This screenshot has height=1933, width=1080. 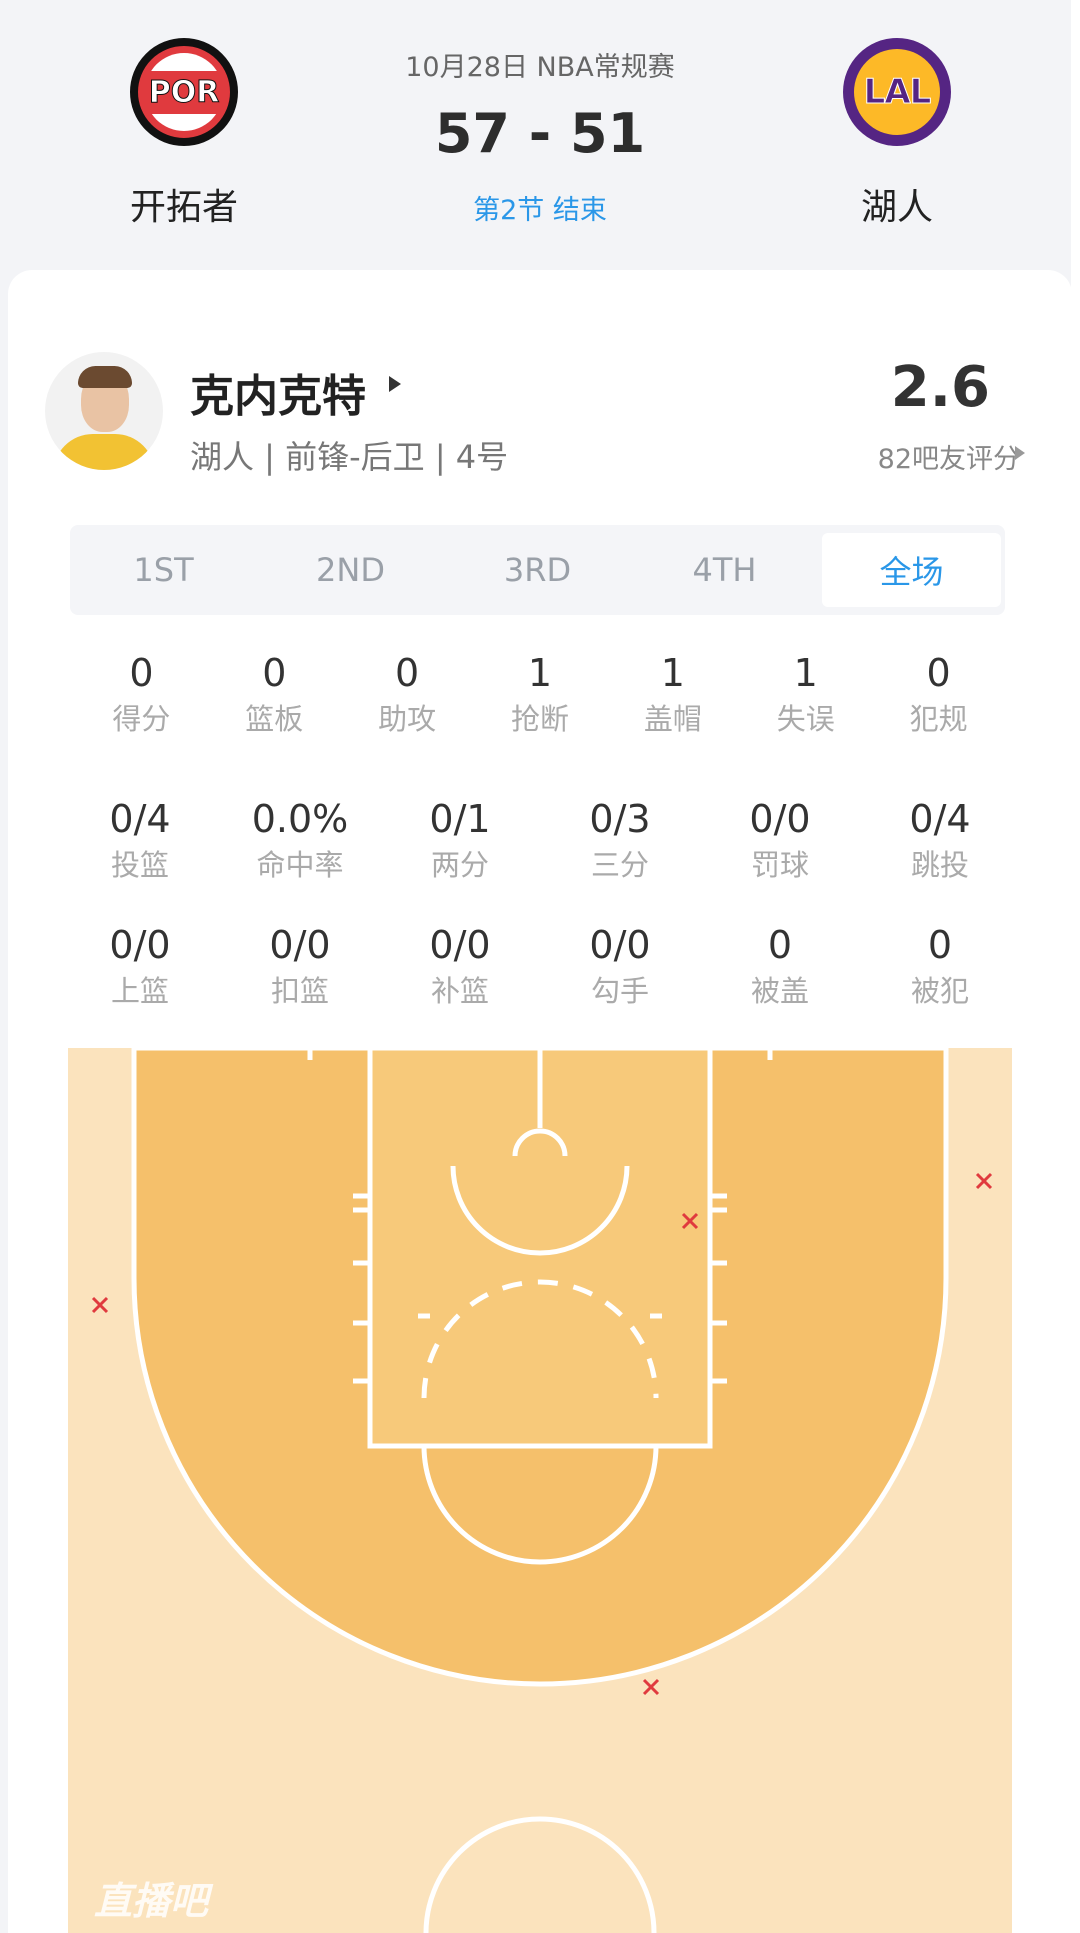 I want to click on stat-fouls: 0 犯规, so click(x=938, y=694).